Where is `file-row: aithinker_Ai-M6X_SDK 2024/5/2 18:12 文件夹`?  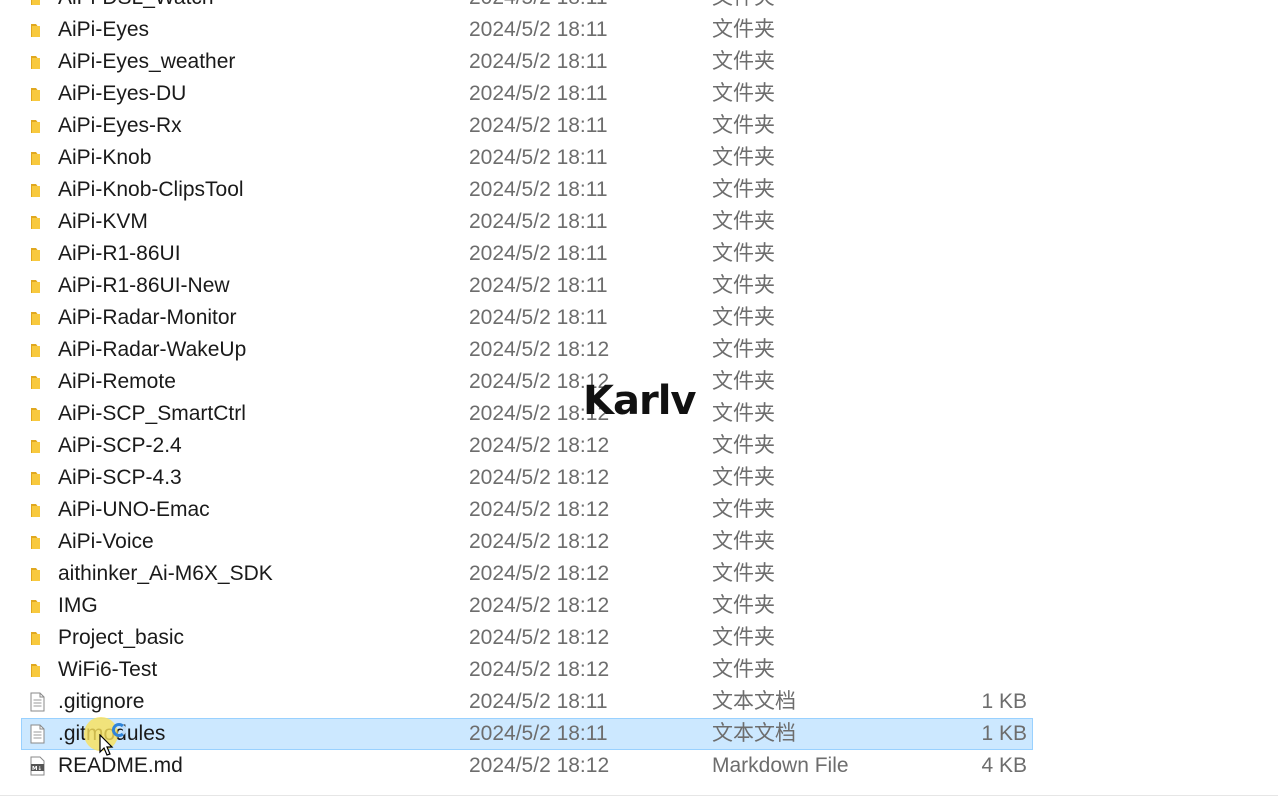 file-row: aithinker_Ai-M6X_SDK 2024/5/2 18:12 文件夹 is located at coordinates (527, 574).